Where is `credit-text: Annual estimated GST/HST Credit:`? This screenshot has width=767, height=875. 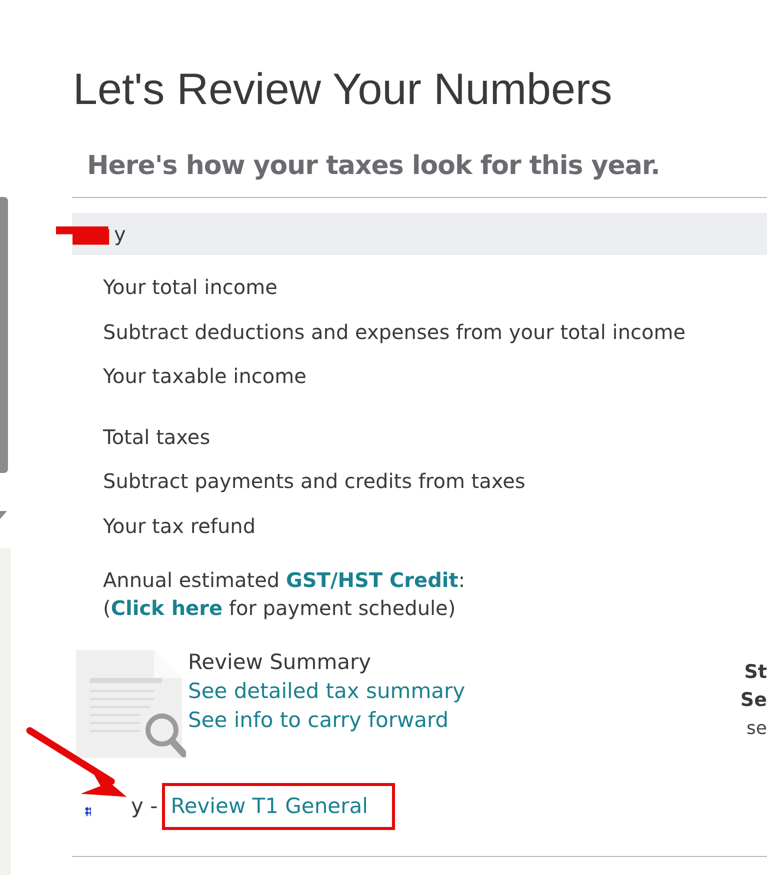
credit-text: Annual estimated GST/HST Credit: is located at coordinates (284, 580).